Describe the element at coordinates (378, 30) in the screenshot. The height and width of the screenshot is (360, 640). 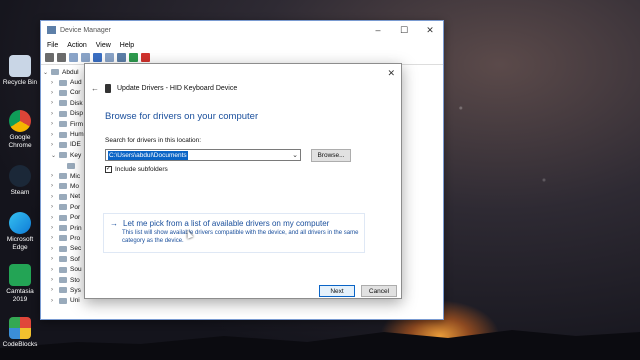
I see `minimize-button: –` at that location.